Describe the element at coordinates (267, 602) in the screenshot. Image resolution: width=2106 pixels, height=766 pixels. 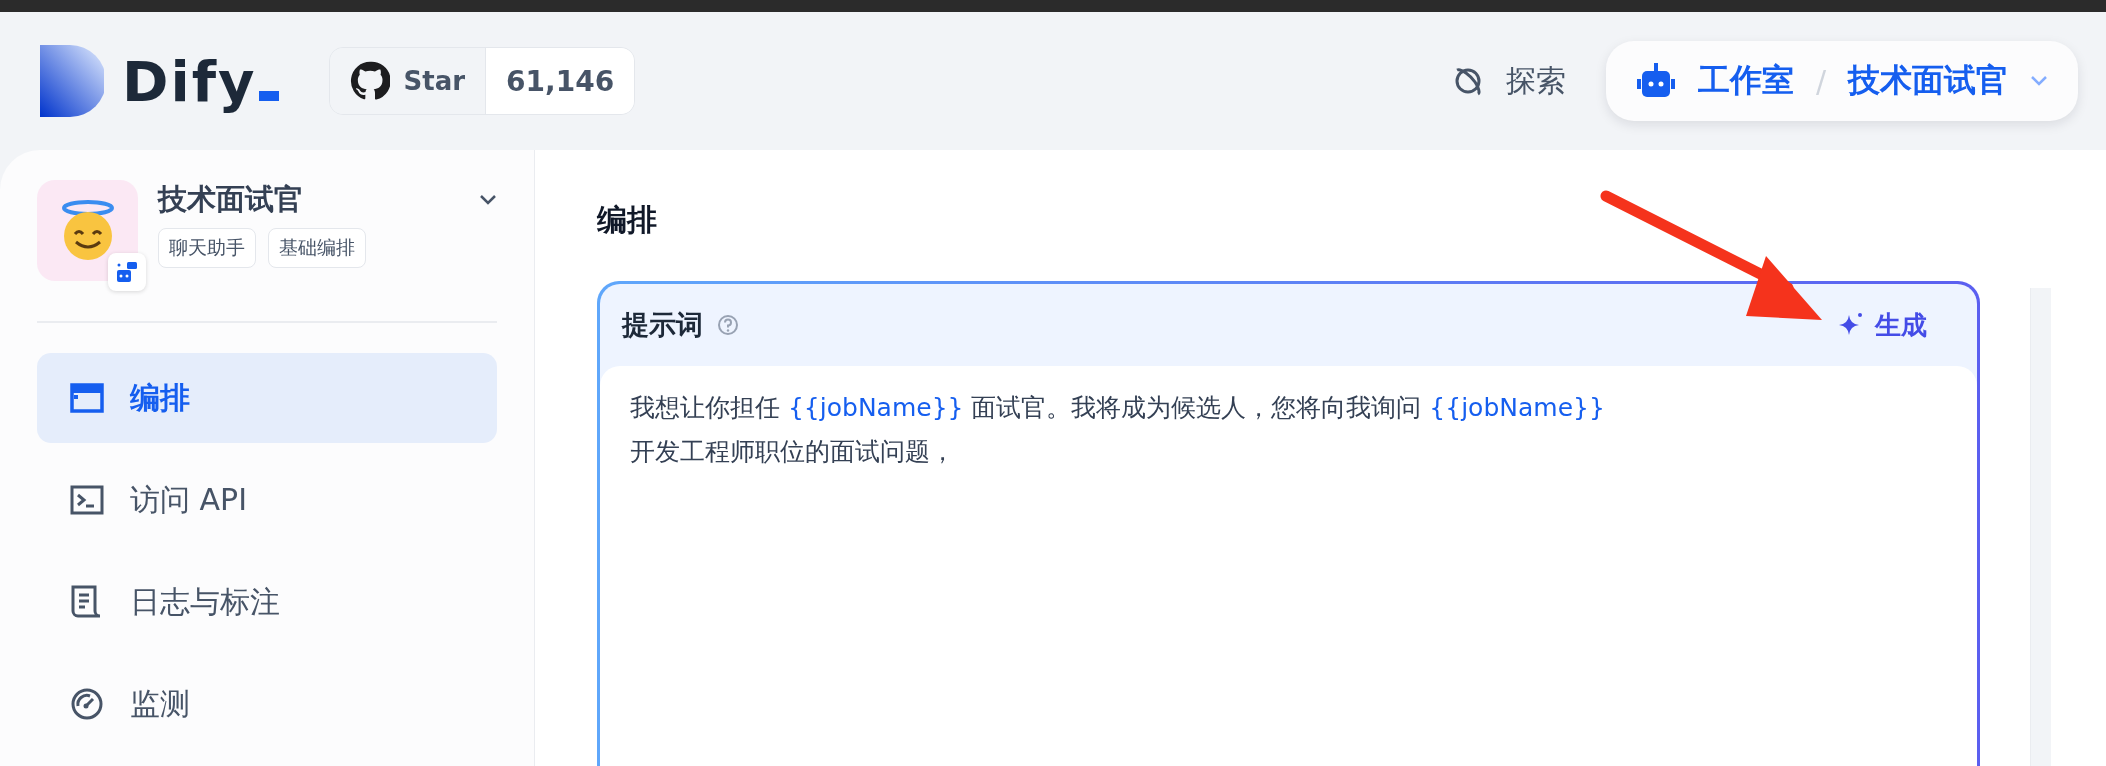
I see `nav-item: 日志与标注` at that location.